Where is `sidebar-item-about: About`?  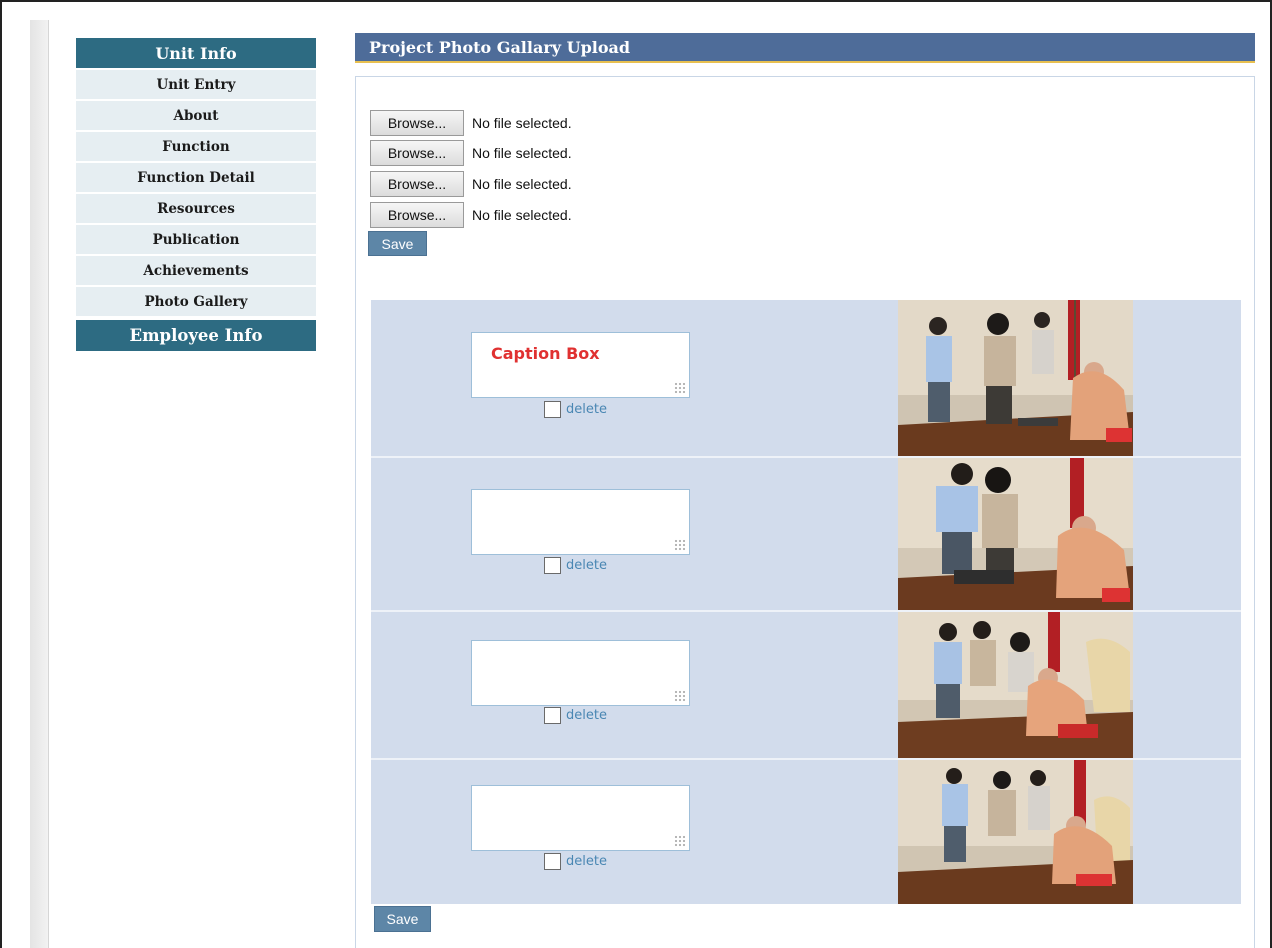
sidebar-item-about: About is located at coordinates (196, 115).